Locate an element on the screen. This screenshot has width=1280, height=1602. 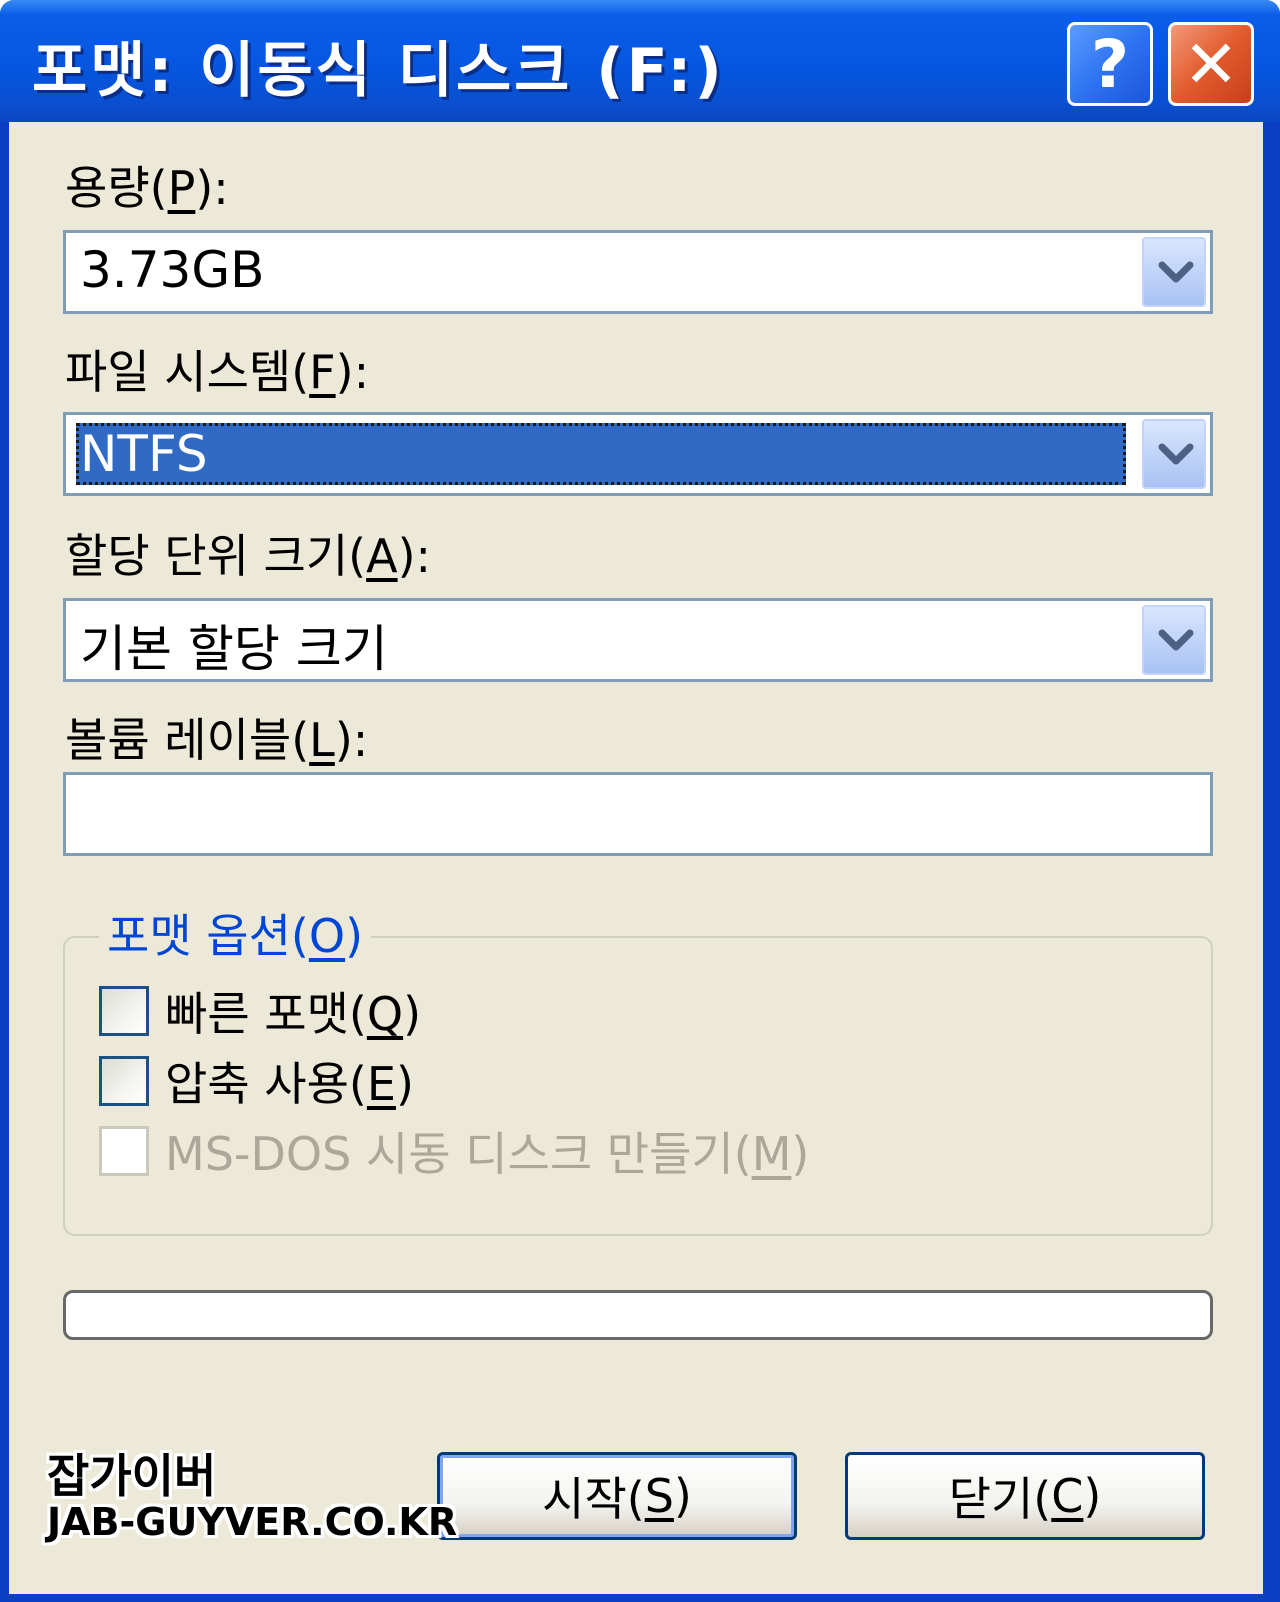
format-progress-bar is located at coordinates (638, 1315).